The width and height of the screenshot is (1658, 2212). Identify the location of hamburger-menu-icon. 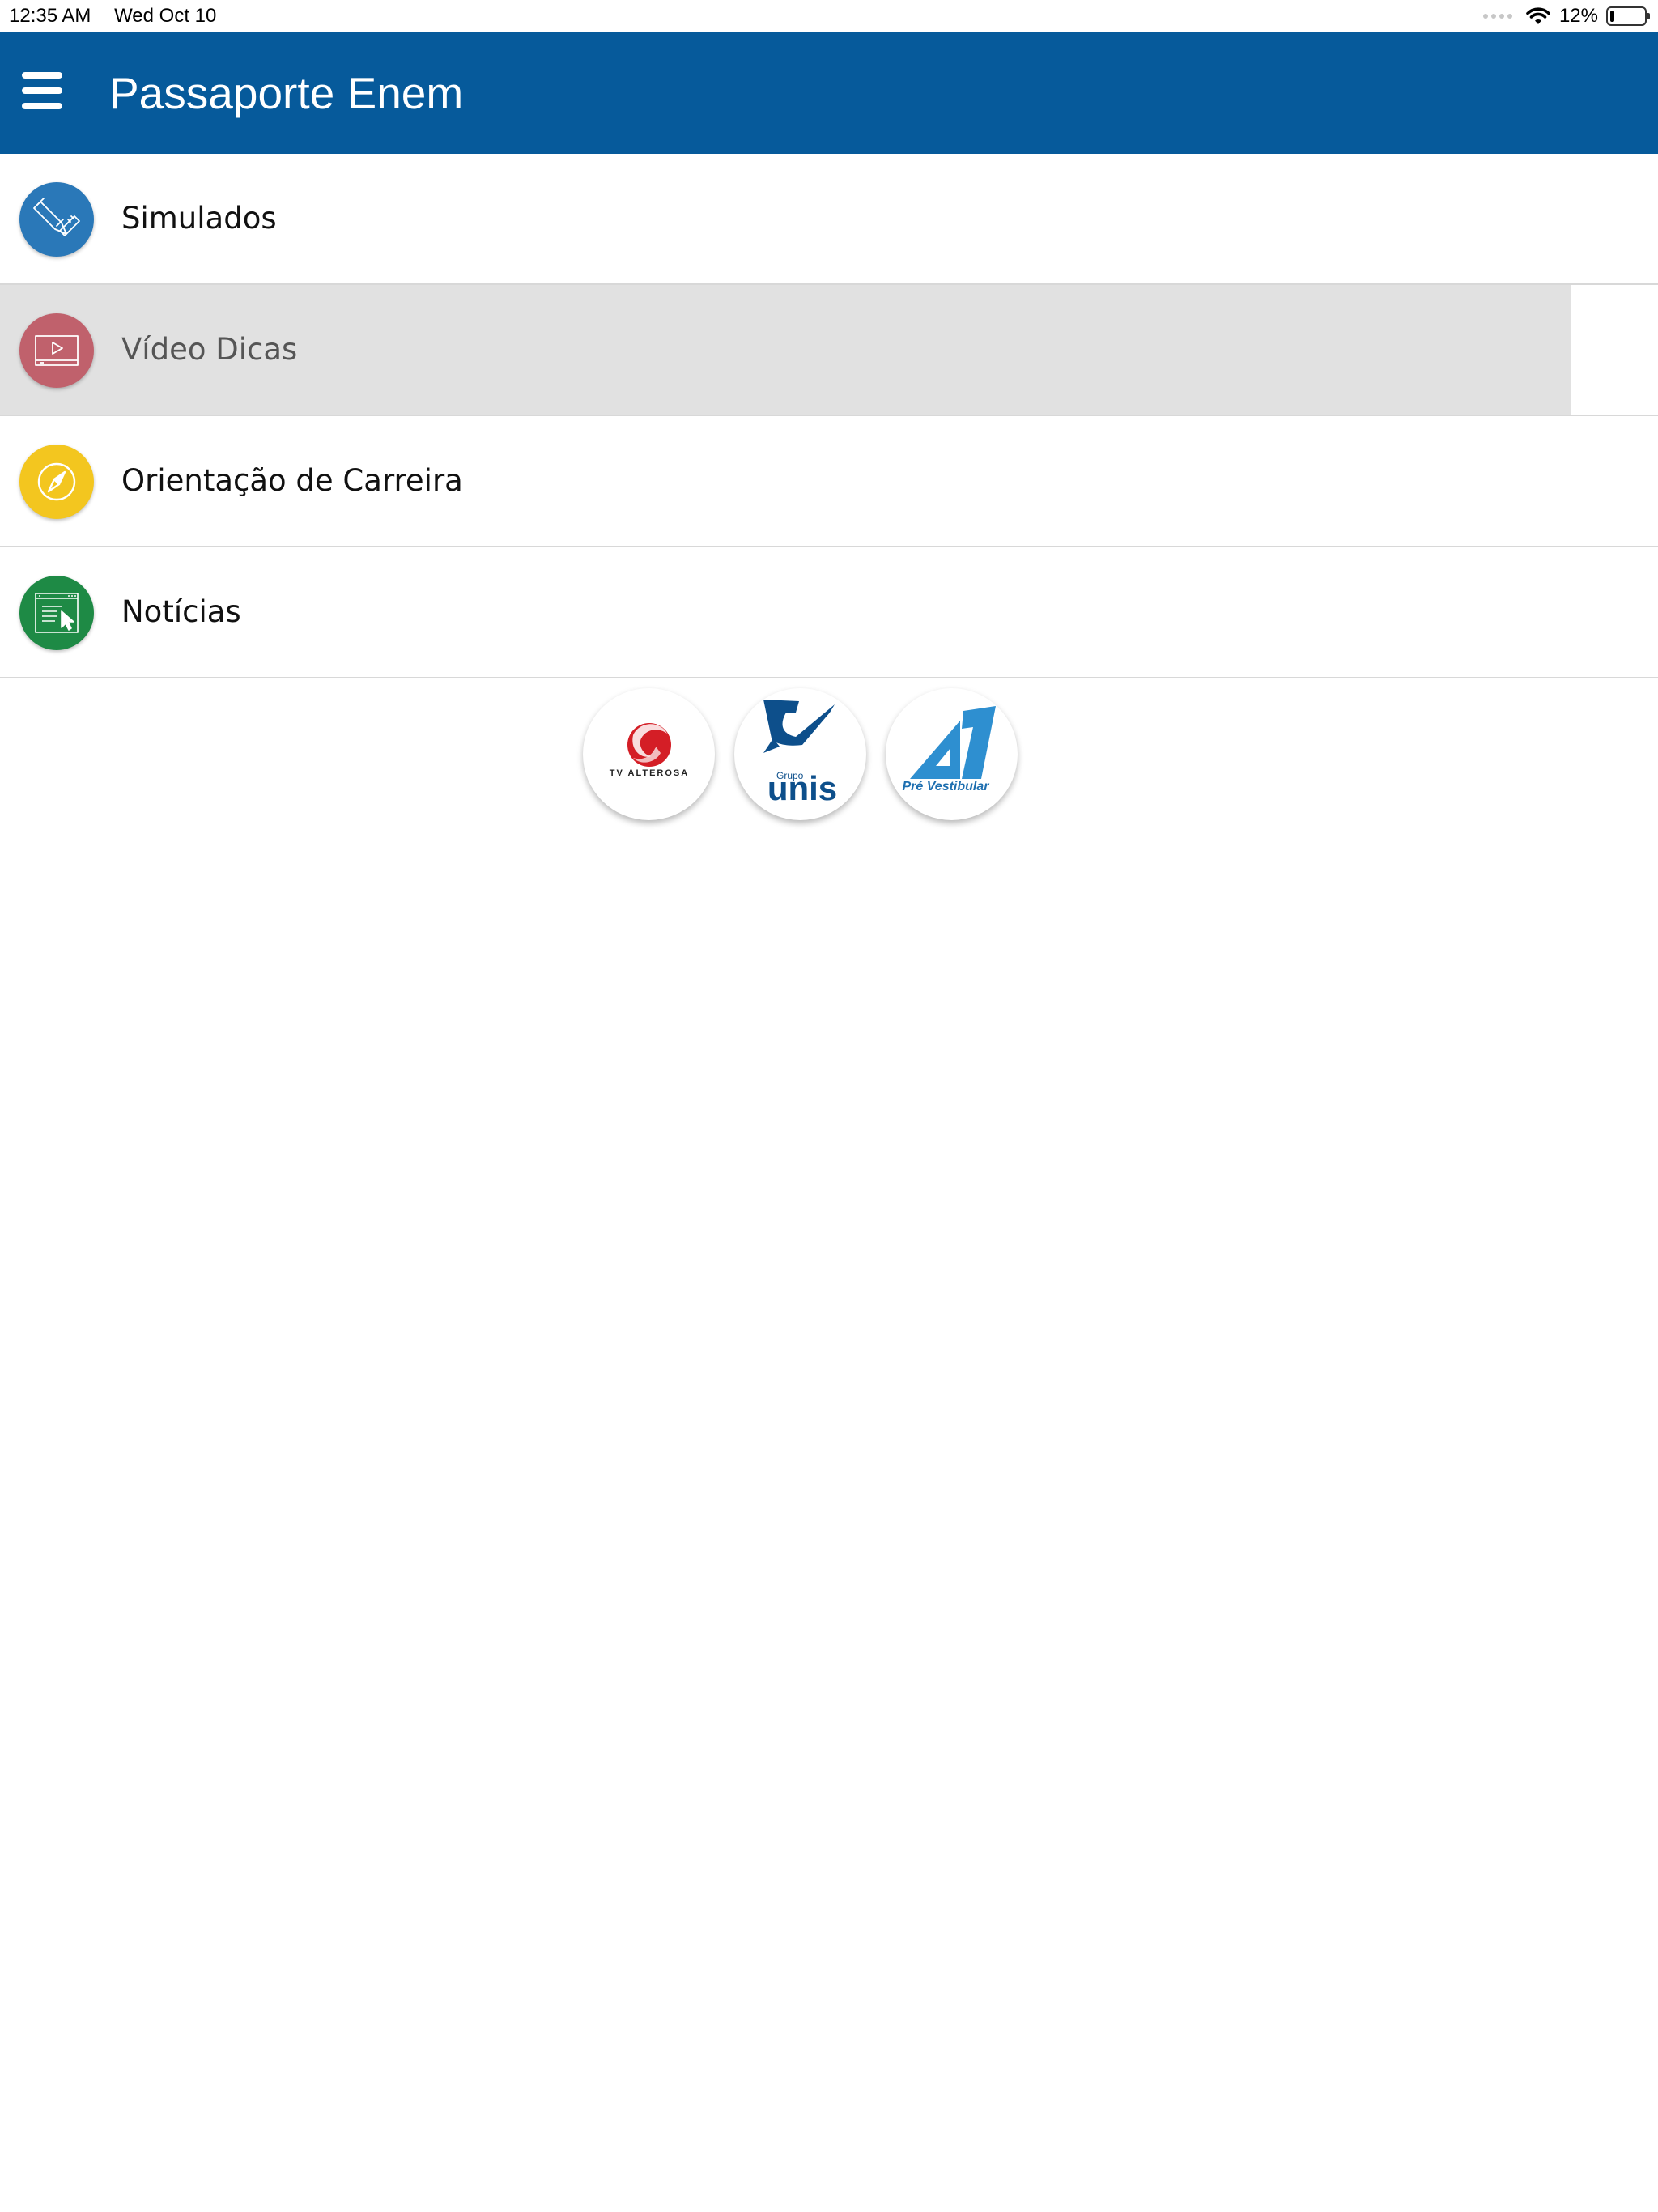
(43, 93).